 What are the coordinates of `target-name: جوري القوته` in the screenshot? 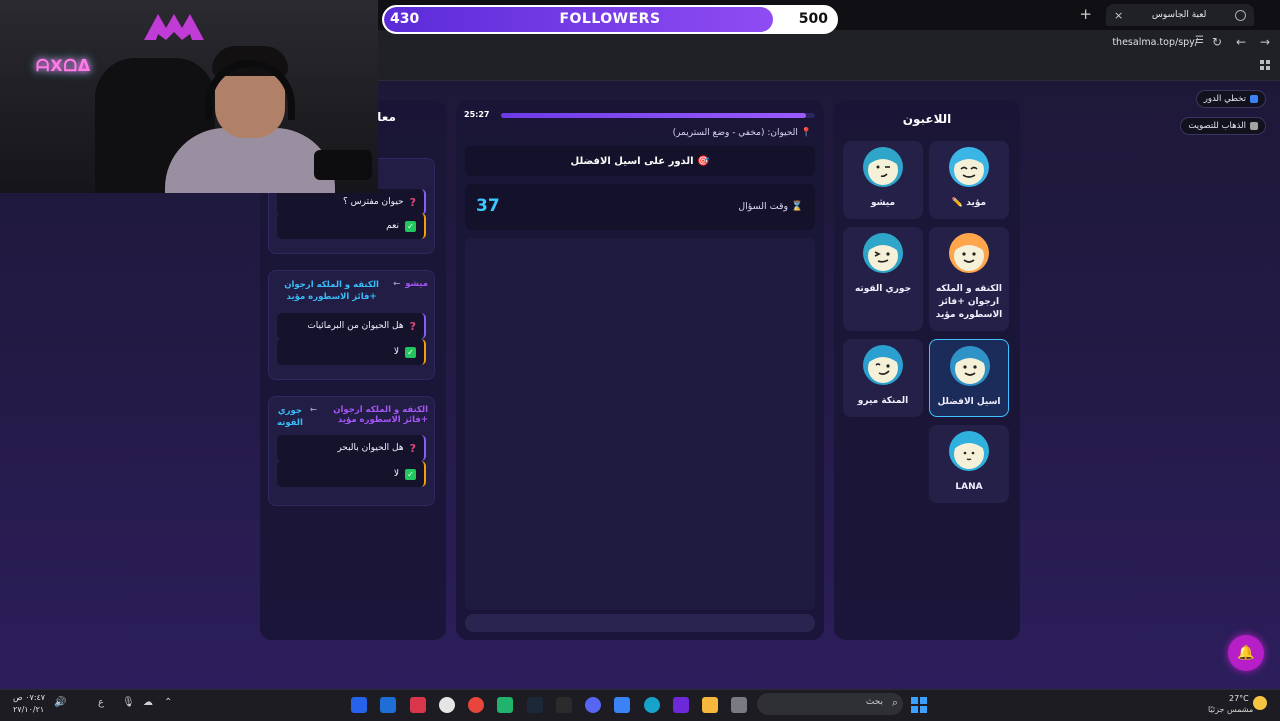 It's located at (290, 417).